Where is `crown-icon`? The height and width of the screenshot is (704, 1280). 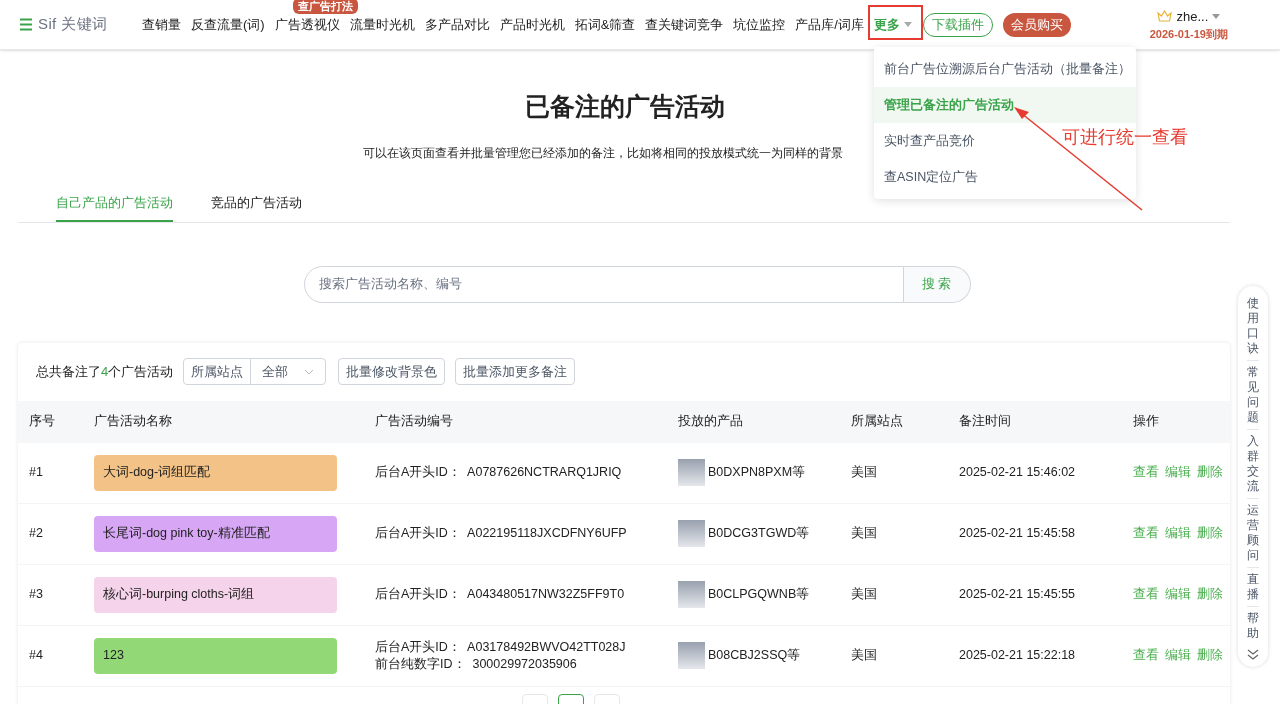 crown-icon is located at coordinates (1165, 16).